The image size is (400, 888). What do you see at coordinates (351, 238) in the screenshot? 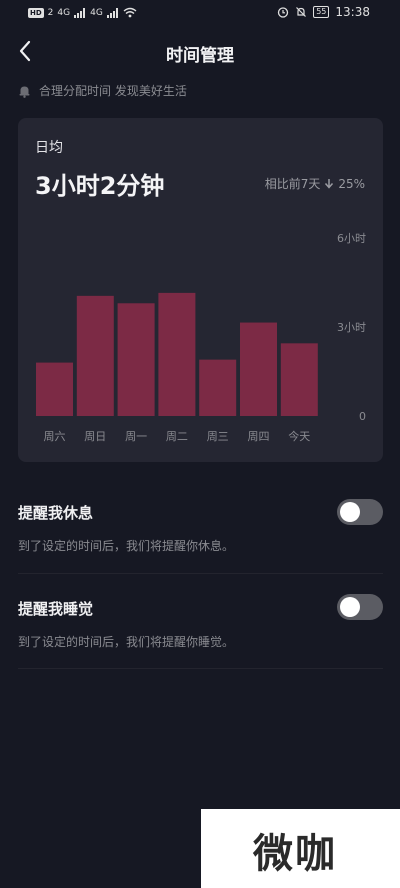
I see `chart-y-tick-label: 6小时` at bounding box center [351, 238].